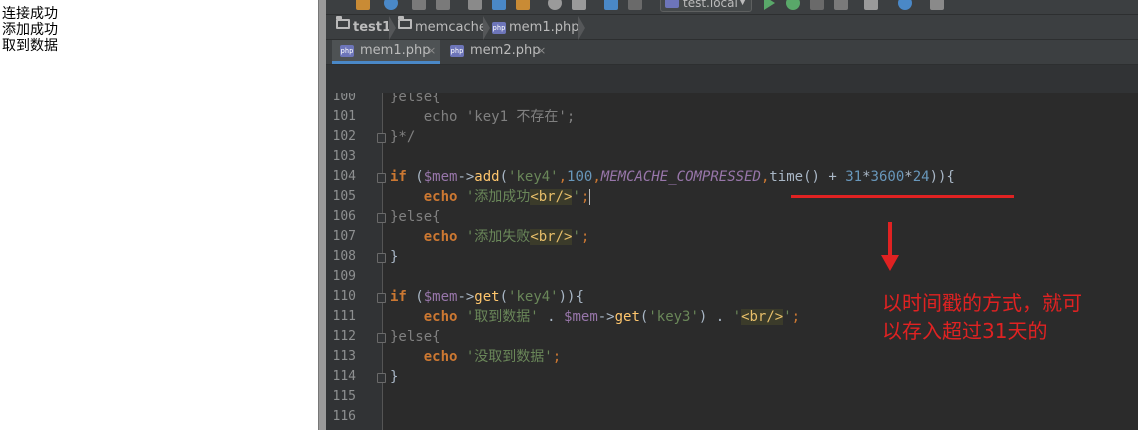 The image size is (1138, 430). What do you see at coordinates (344, 216) in the screenshot?
I see `line-number: 106` at bounding box center [344, 216].